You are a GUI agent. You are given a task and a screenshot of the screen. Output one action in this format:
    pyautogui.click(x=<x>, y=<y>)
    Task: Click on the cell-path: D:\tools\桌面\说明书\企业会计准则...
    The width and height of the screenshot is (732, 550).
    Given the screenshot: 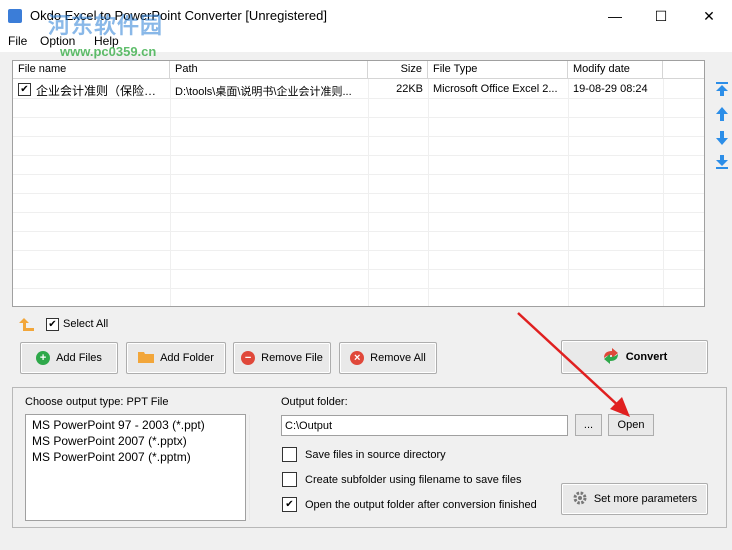 What is the action you would take?
    pyautogui.click(x=263, y=92)
    